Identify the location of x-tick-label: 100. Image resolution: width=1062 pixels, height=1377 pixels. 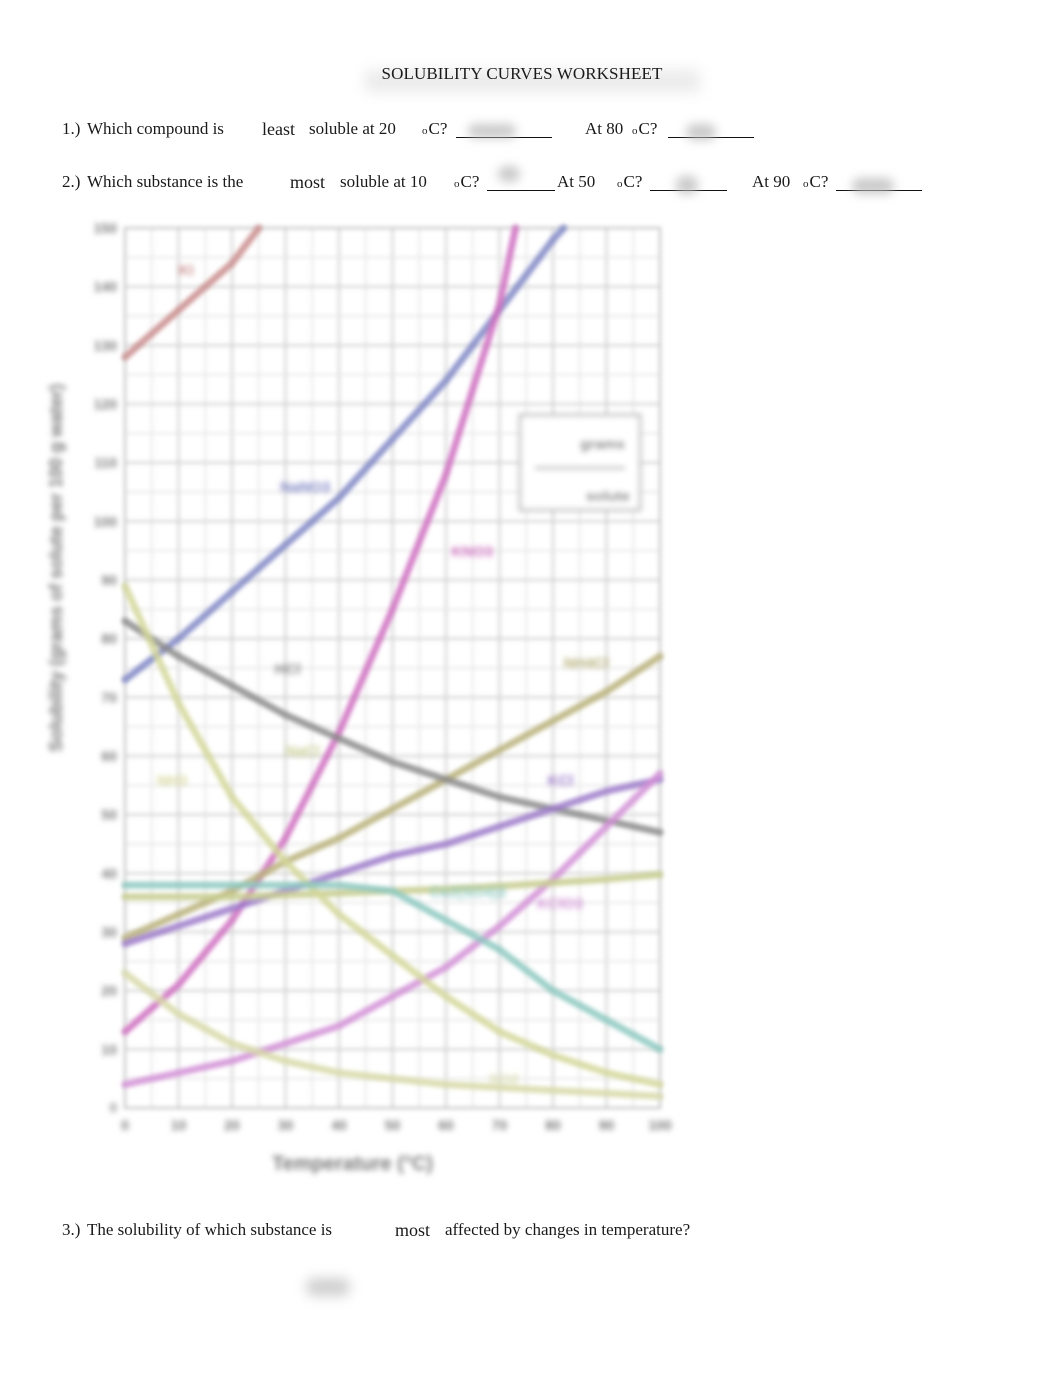
(660, 1125).